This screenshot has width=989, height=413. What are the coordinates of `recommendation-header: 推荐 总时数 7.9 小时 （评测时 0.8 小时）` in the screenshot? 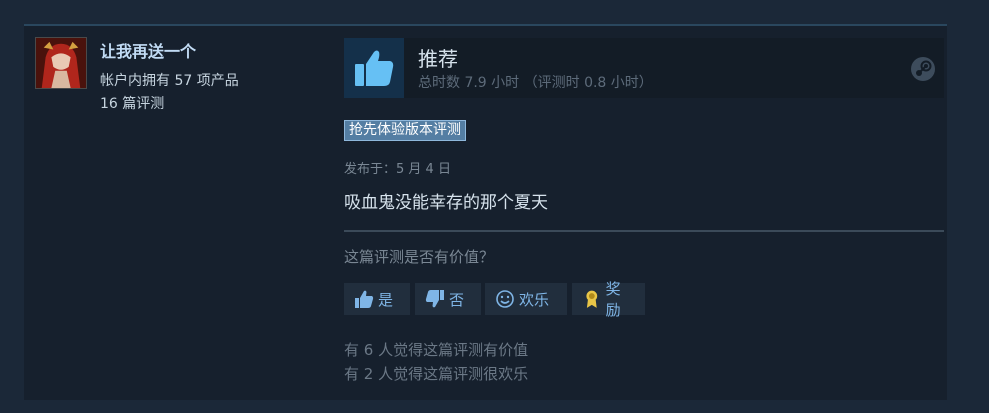 It's located at (644, 68).